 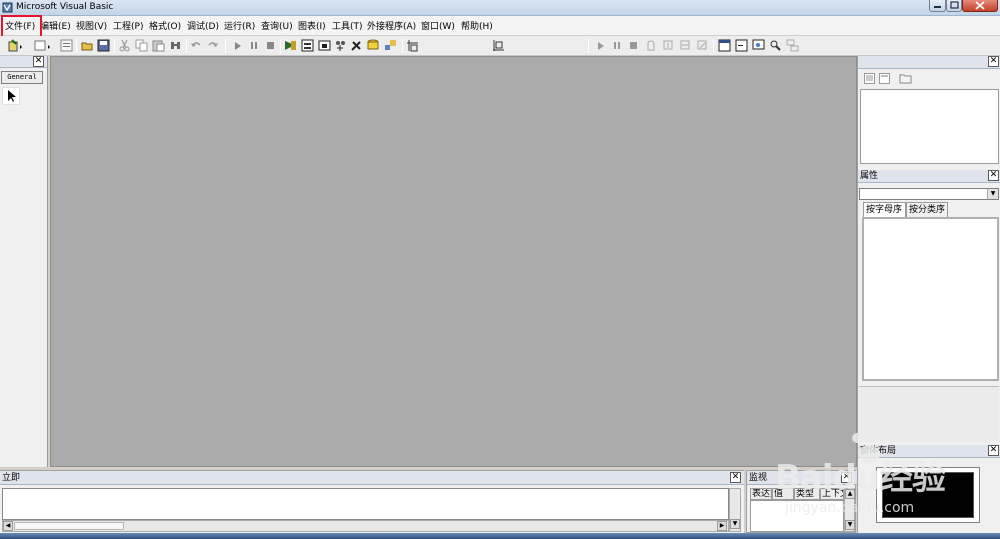 I want to click on baidu-watermark: Baidu经验 jingyan.baidu.com, so click(x=865, y=475).